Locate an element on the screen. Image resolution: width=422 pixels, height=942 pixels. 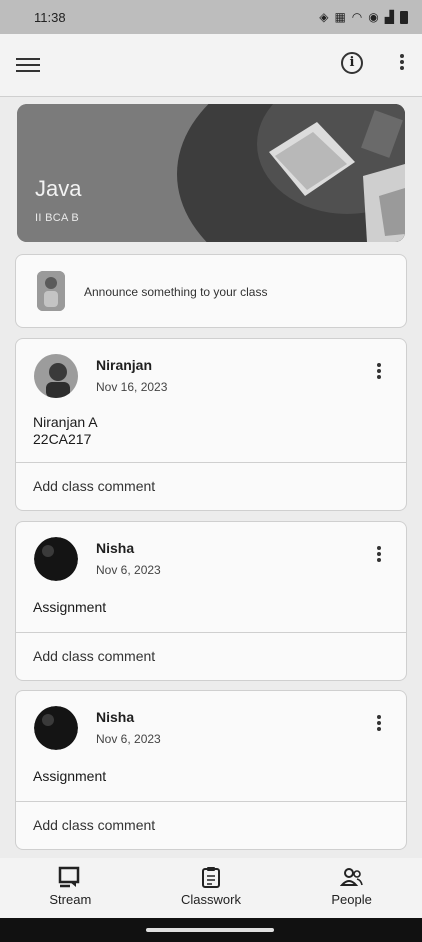
post-body: Niranjan A 22CA217 is located at coordinates (65, 431).